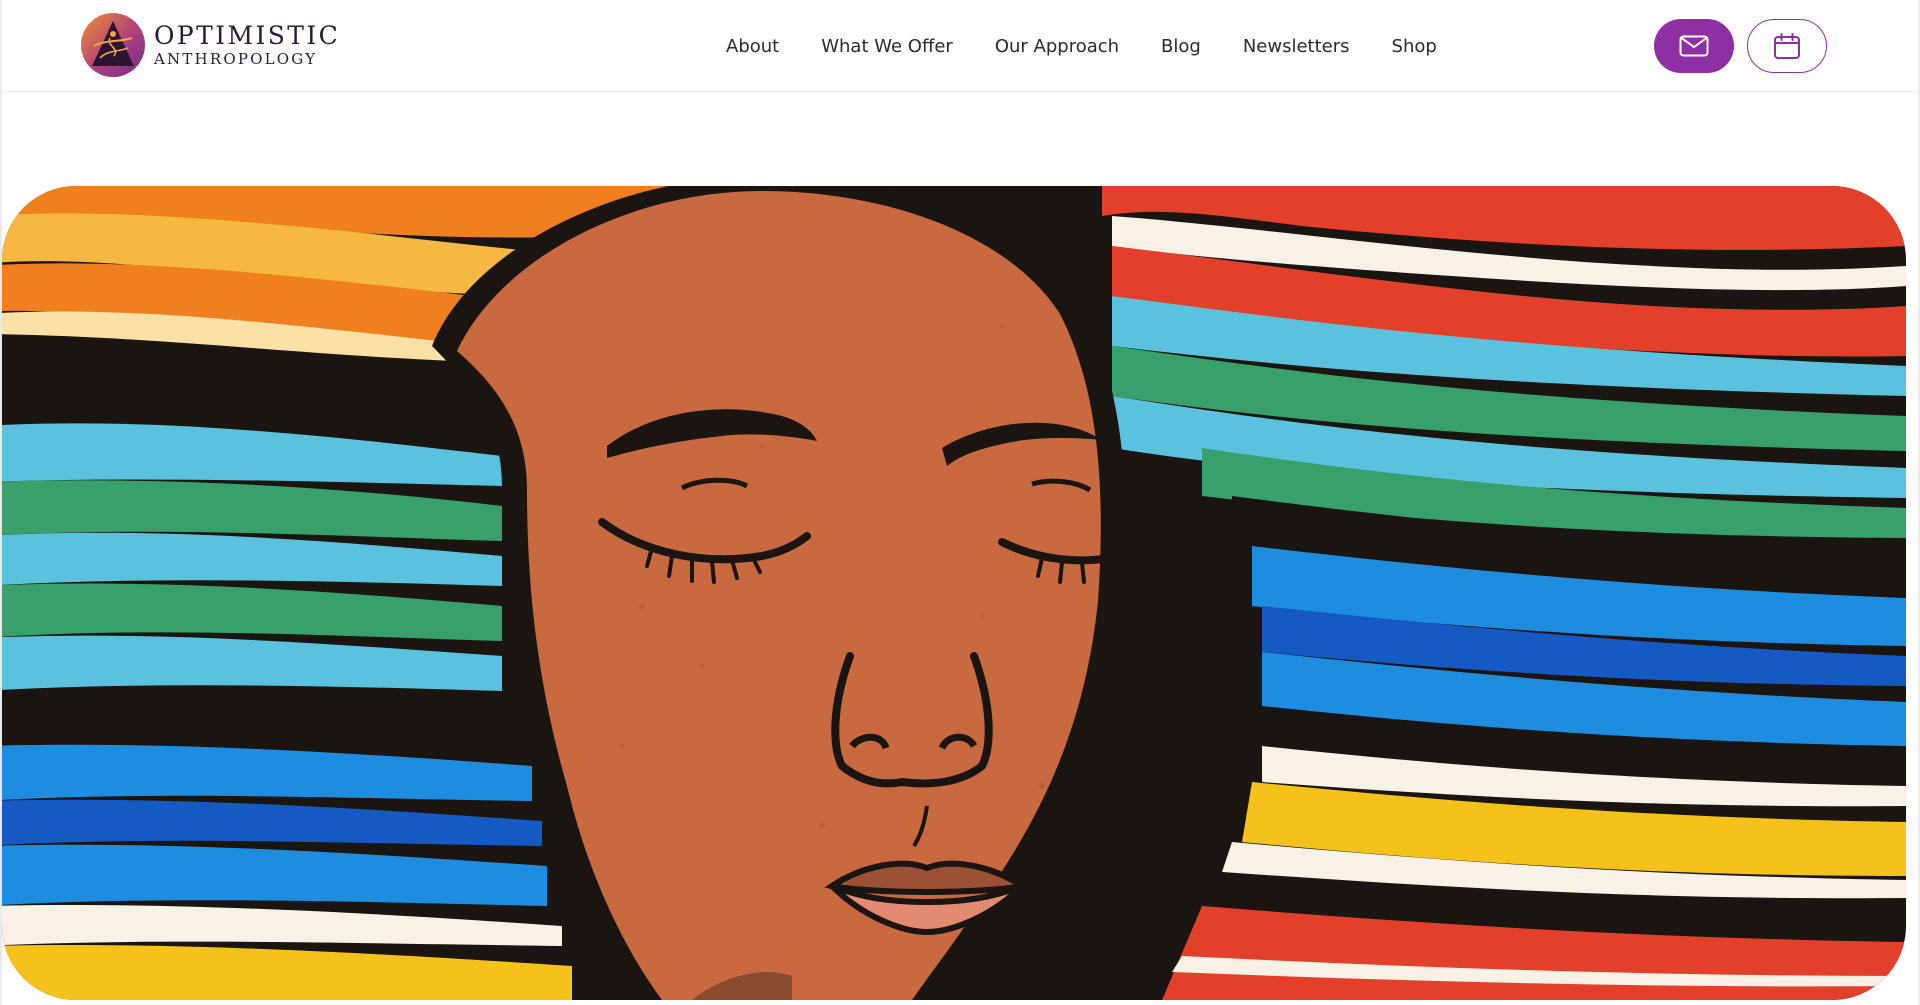  What do you see at coordinates (1057, 46) in the screenshot?
I see `nav-item-our-approach: Our Approach` at bounding box center [1057, 46].